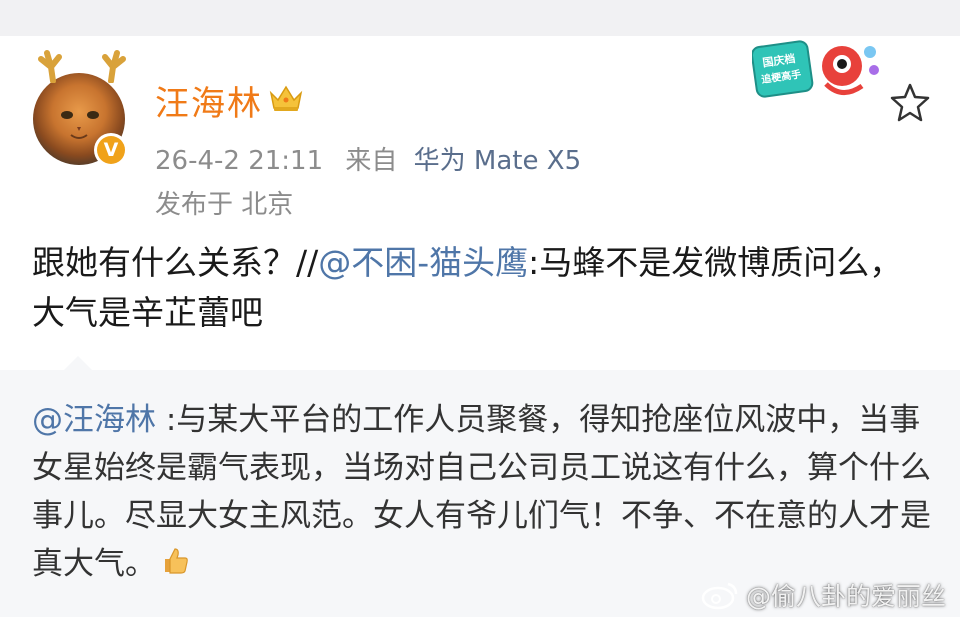  What do you see at coordinates (224, 205) in the screenshot?
I see `post-location: 发布于 北京` at bounding box center [224, 205].